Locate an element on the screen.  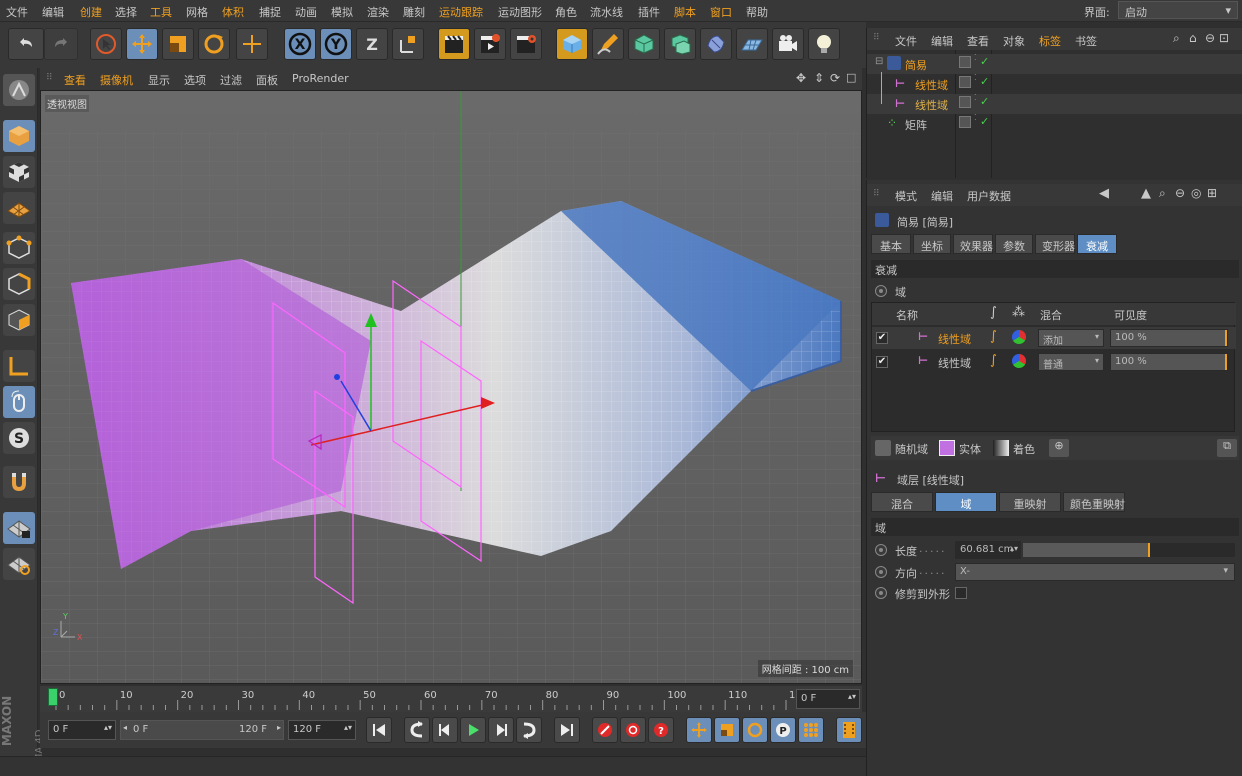
lock-icon: ⊖ is located at coordinates (1180, 193).